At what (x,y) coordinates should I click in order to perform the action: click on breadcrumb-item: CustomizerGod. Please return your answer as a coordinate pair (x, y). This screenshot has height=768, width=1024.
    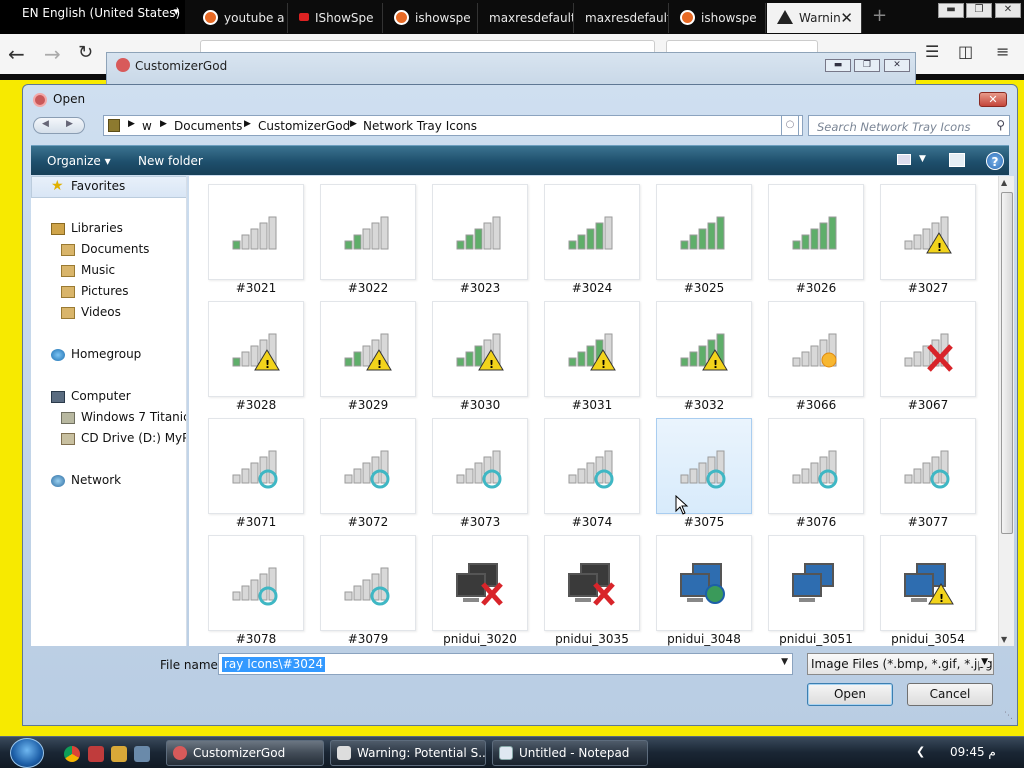
    Looking at the image, I should click on (304, 126).